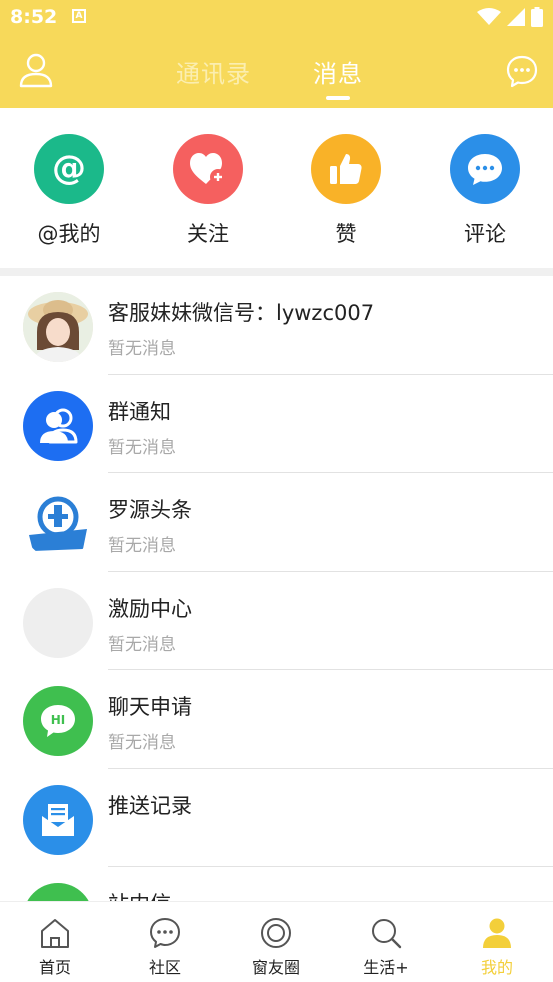 The image size is (553, 982). Describe the element at coordinates (346, 234) in the screenshot. I see `quick-action-label: 赞` at that location.